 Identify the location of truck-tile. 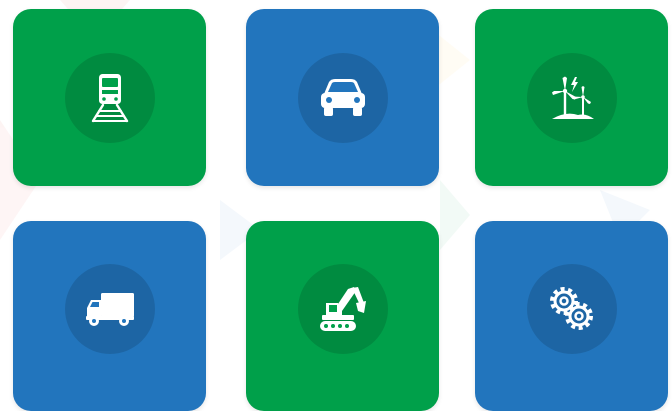
(109, 316).